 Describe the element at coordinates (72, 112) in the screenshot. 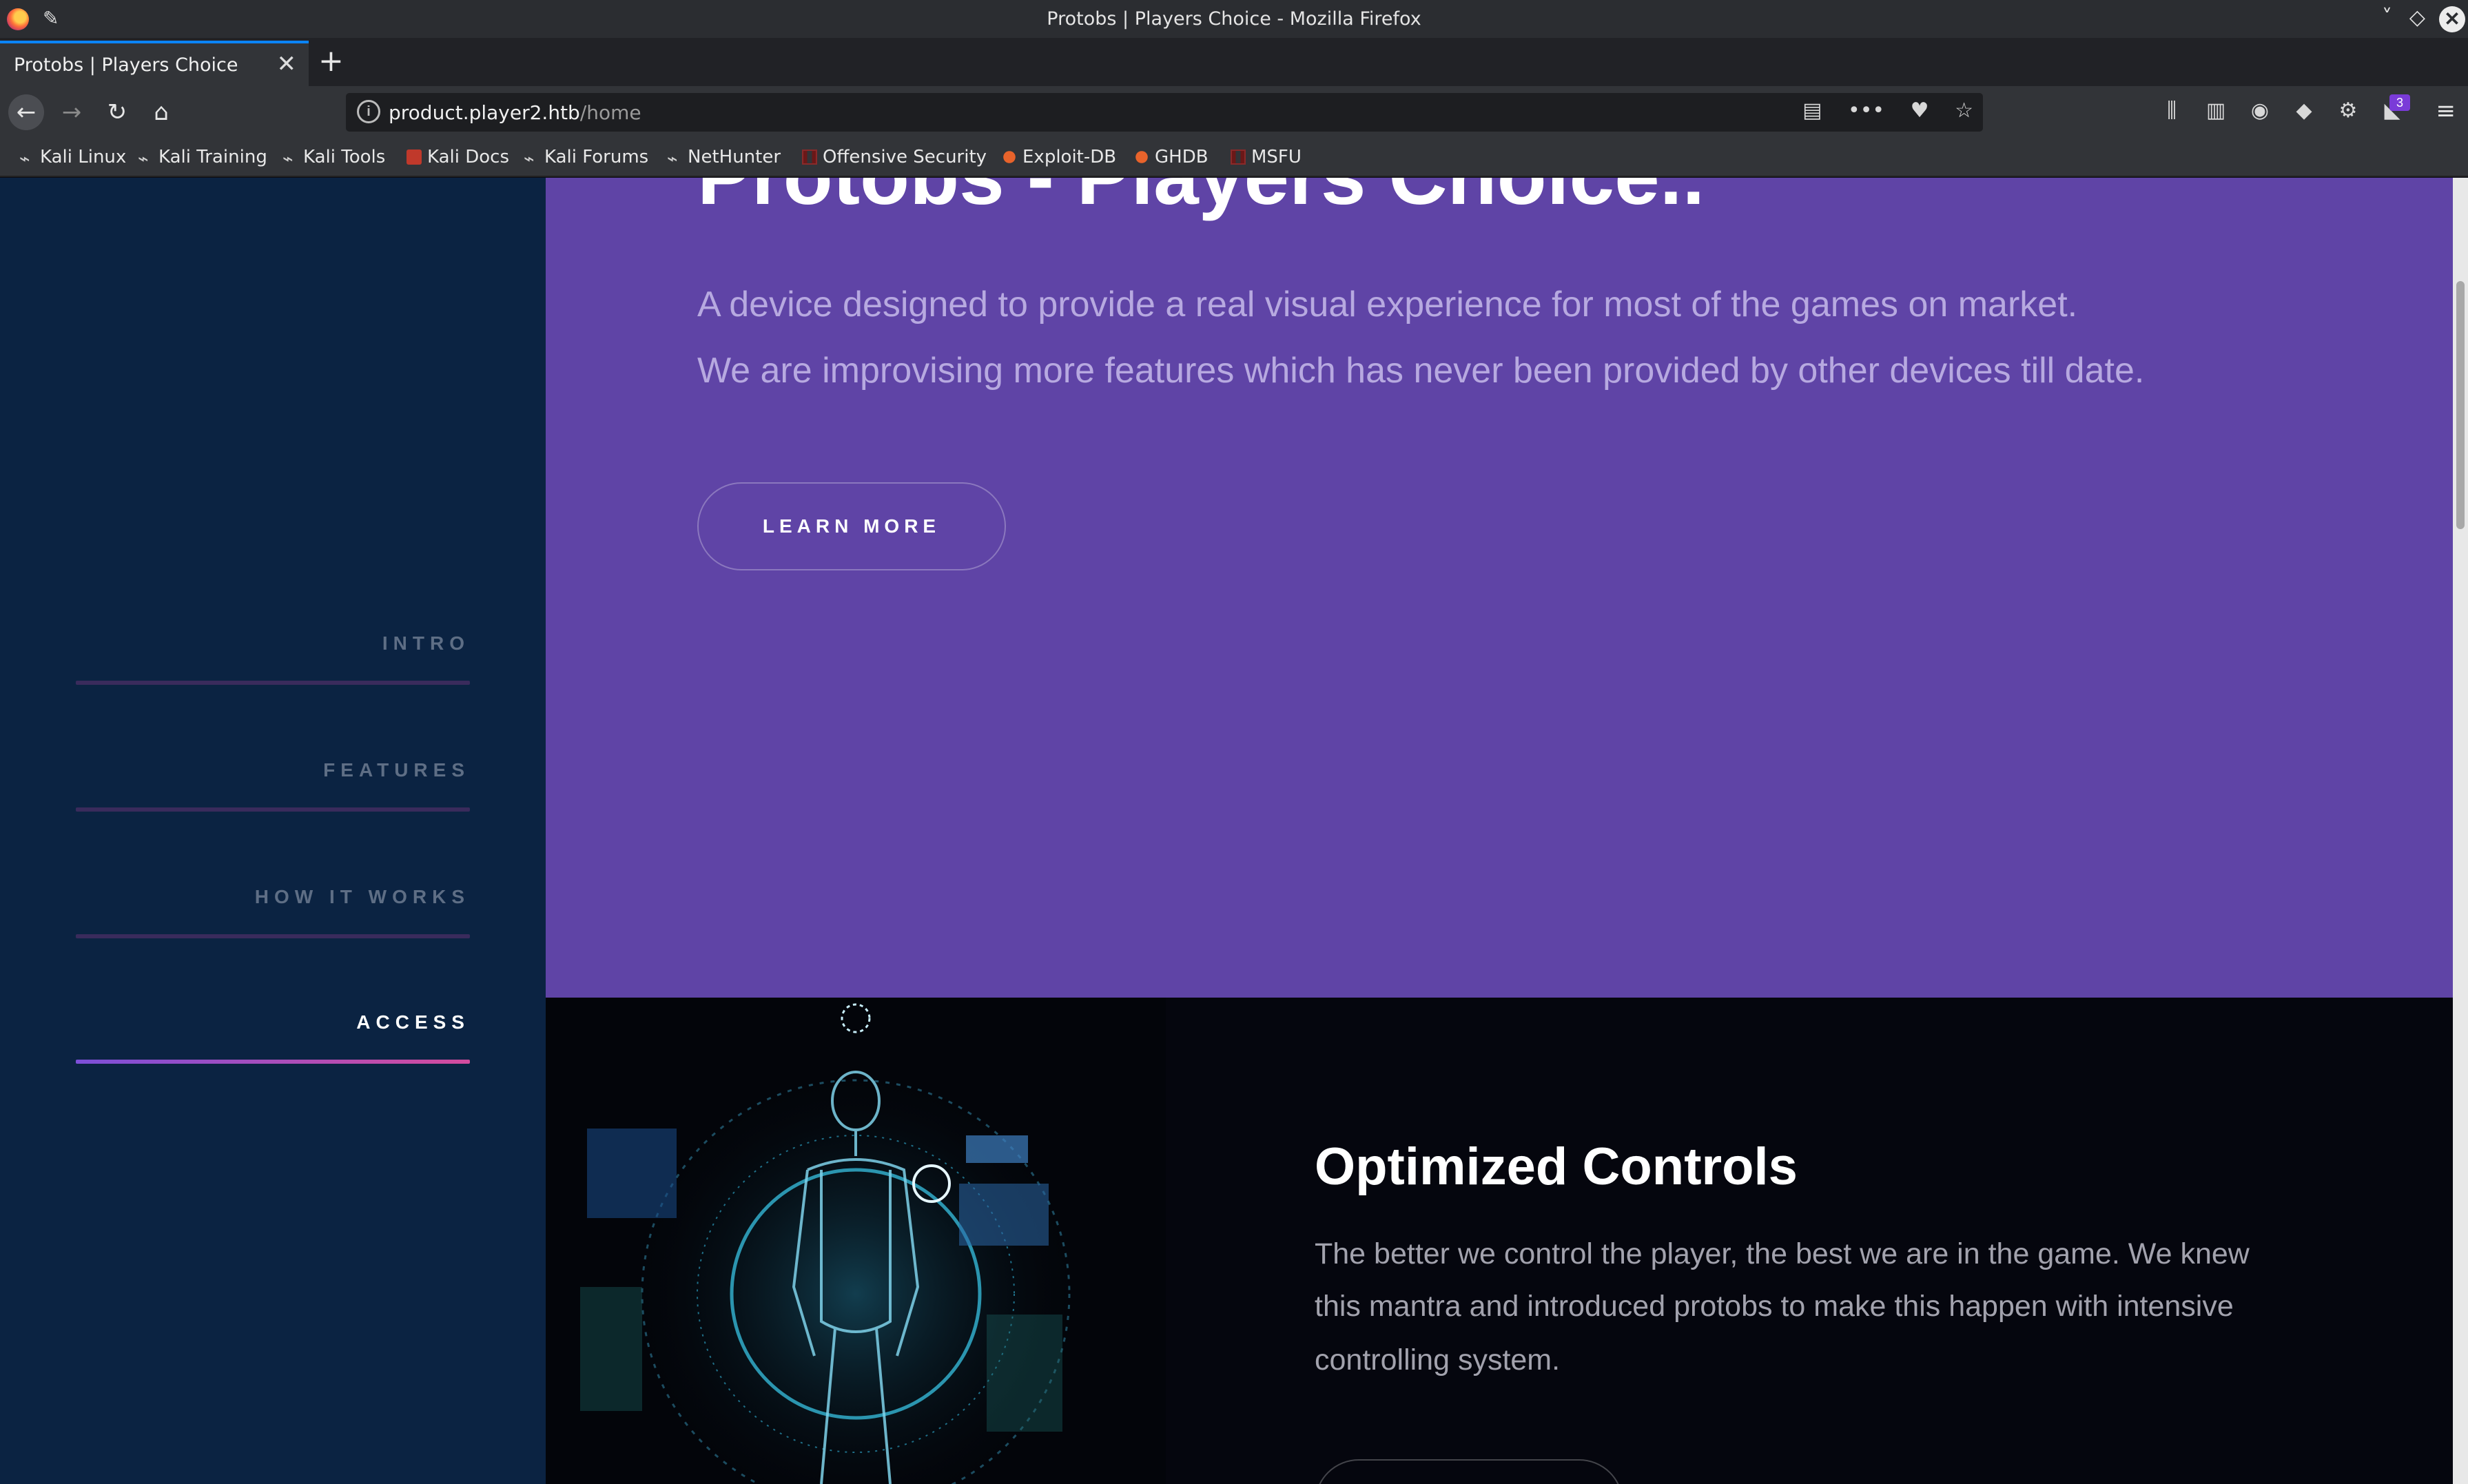

I see `forward-button: →` at that location.